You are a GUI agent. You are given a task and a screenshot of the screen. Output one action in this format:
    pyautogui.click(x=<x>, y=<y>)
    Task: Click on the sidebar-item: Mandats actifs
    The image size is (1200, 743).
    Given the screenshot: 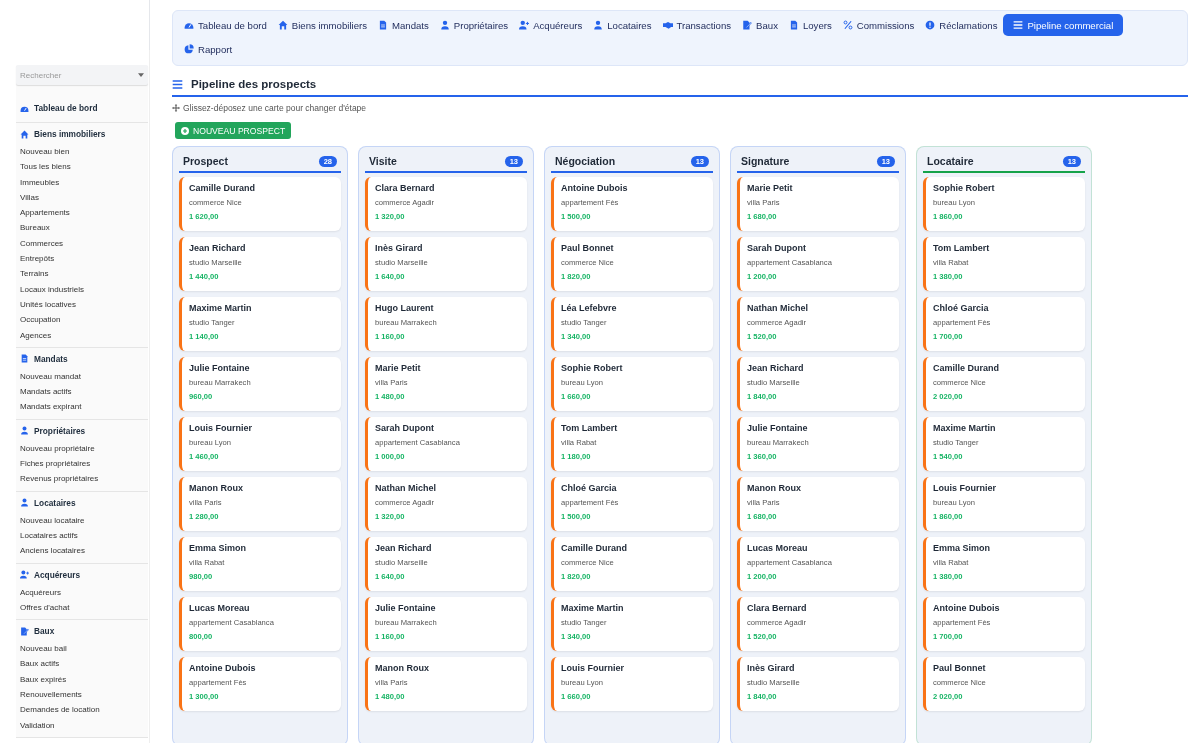 What is the action you would take?
    pyautogui.click(x=82, y=392)
    